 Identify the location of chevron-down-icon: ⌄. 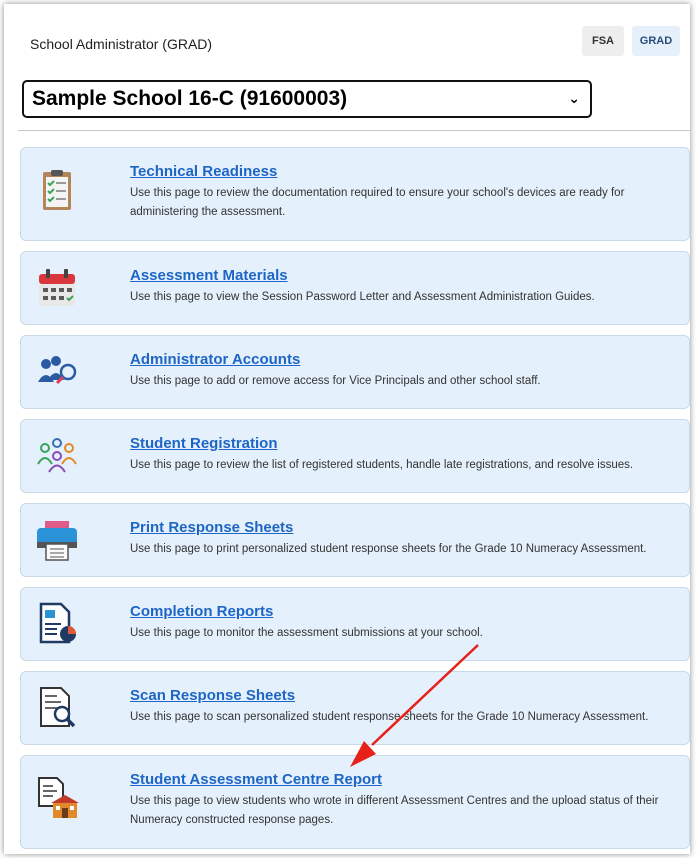
(574, 98).